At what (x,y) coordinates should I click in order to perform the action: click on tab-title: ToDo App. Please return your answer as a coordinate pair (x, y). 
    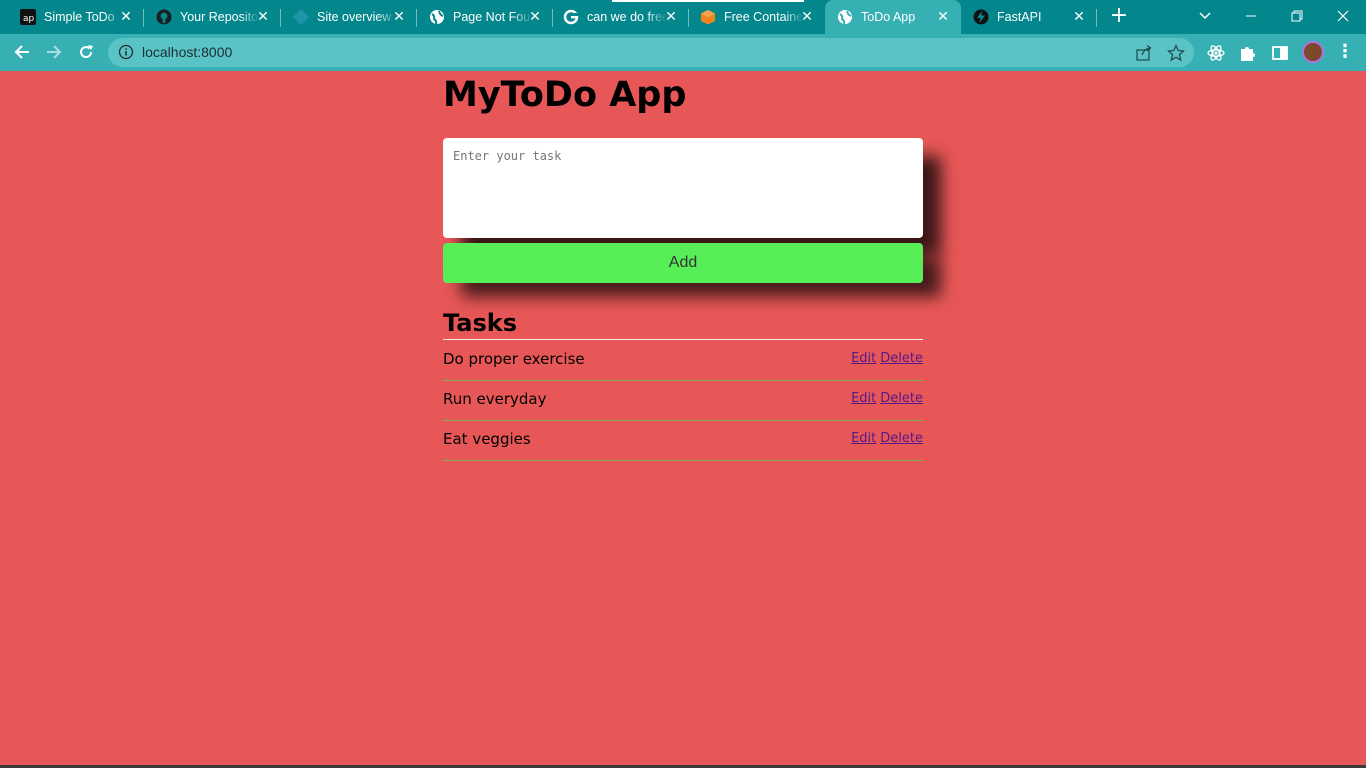
    Looking at the image, I should click on (888, 17).